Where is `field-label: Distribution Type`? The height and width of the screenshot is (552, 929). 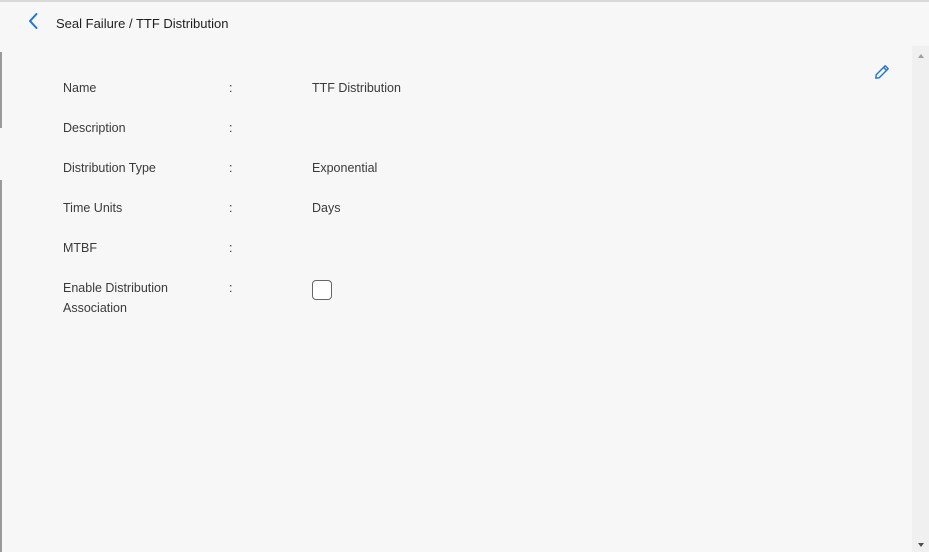 field-label: Distribution Type is located at coordinates (109, 168).